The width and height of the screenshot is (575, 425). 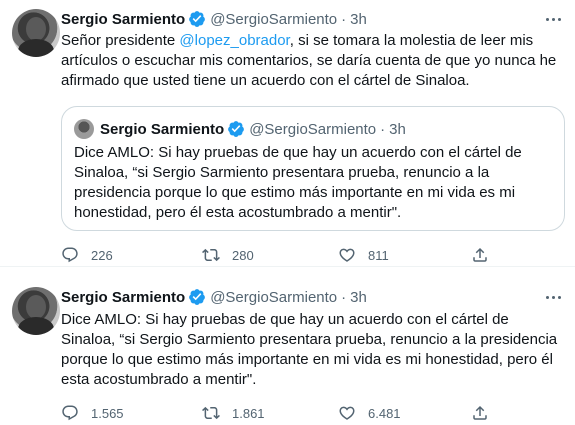 What do you see at coordinates (313, 129) in the screenshot?
I see `quoted-author-handle: @SergioSarmiento` at bounding box center [313, 129].